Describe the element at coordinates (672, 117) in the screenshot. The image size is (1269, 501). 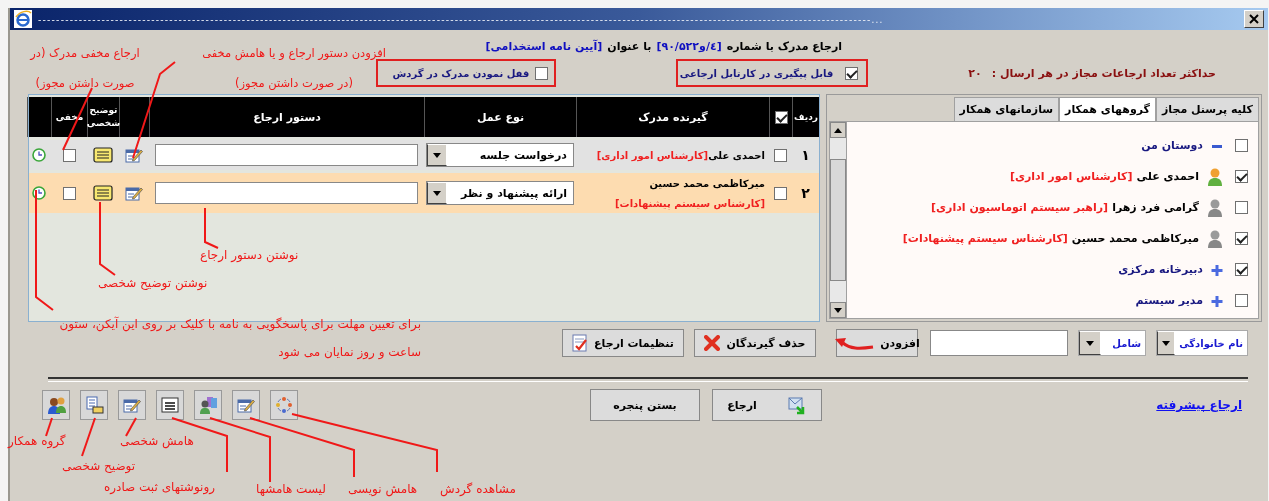
I see `column-header: گیرنده مدرک` at that location.